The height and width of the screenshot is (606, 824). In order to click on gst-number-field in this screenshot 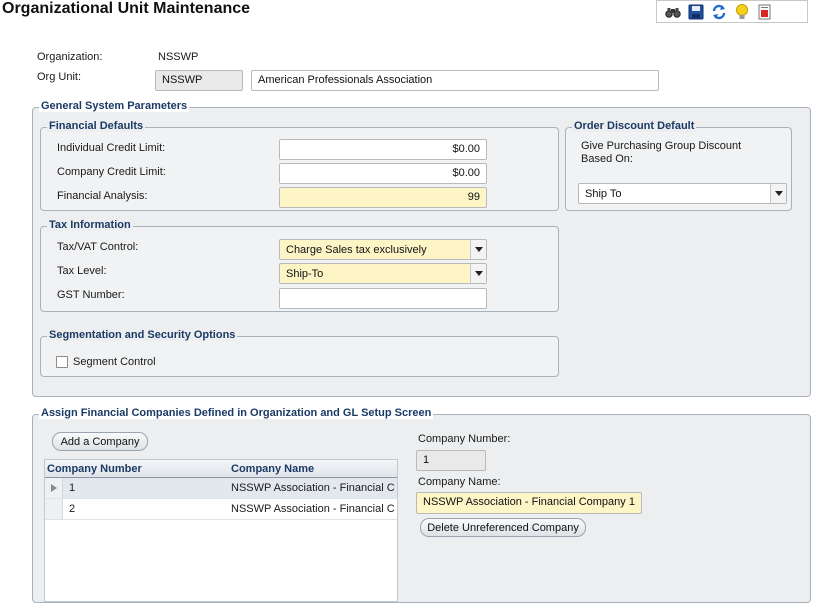, I will do `click(383, 298)`.